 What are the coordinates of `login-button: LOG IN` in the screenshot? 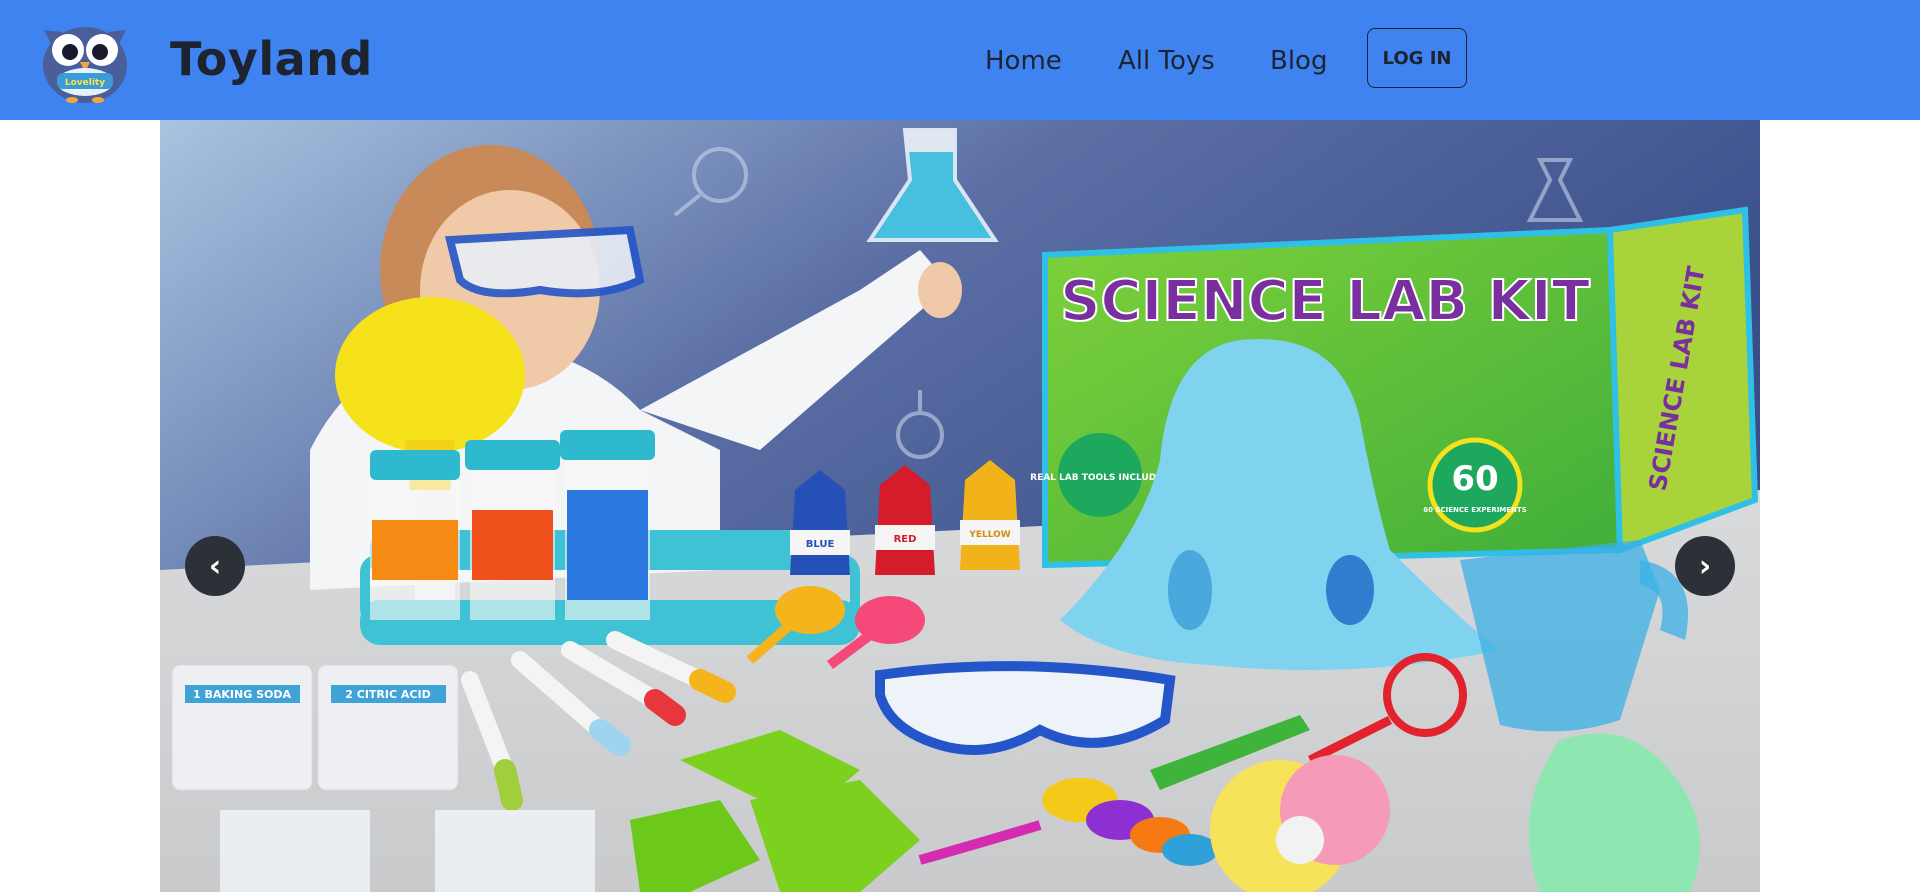 It's located at (1417, 58).